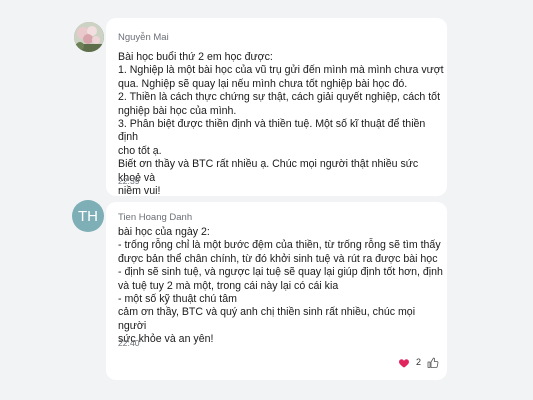 This screenshot has height=400, width=533. Describe the element at coordinates (155, 217) in the screenshot. I see `sender-name: Tien Hoang Danh` at that location.